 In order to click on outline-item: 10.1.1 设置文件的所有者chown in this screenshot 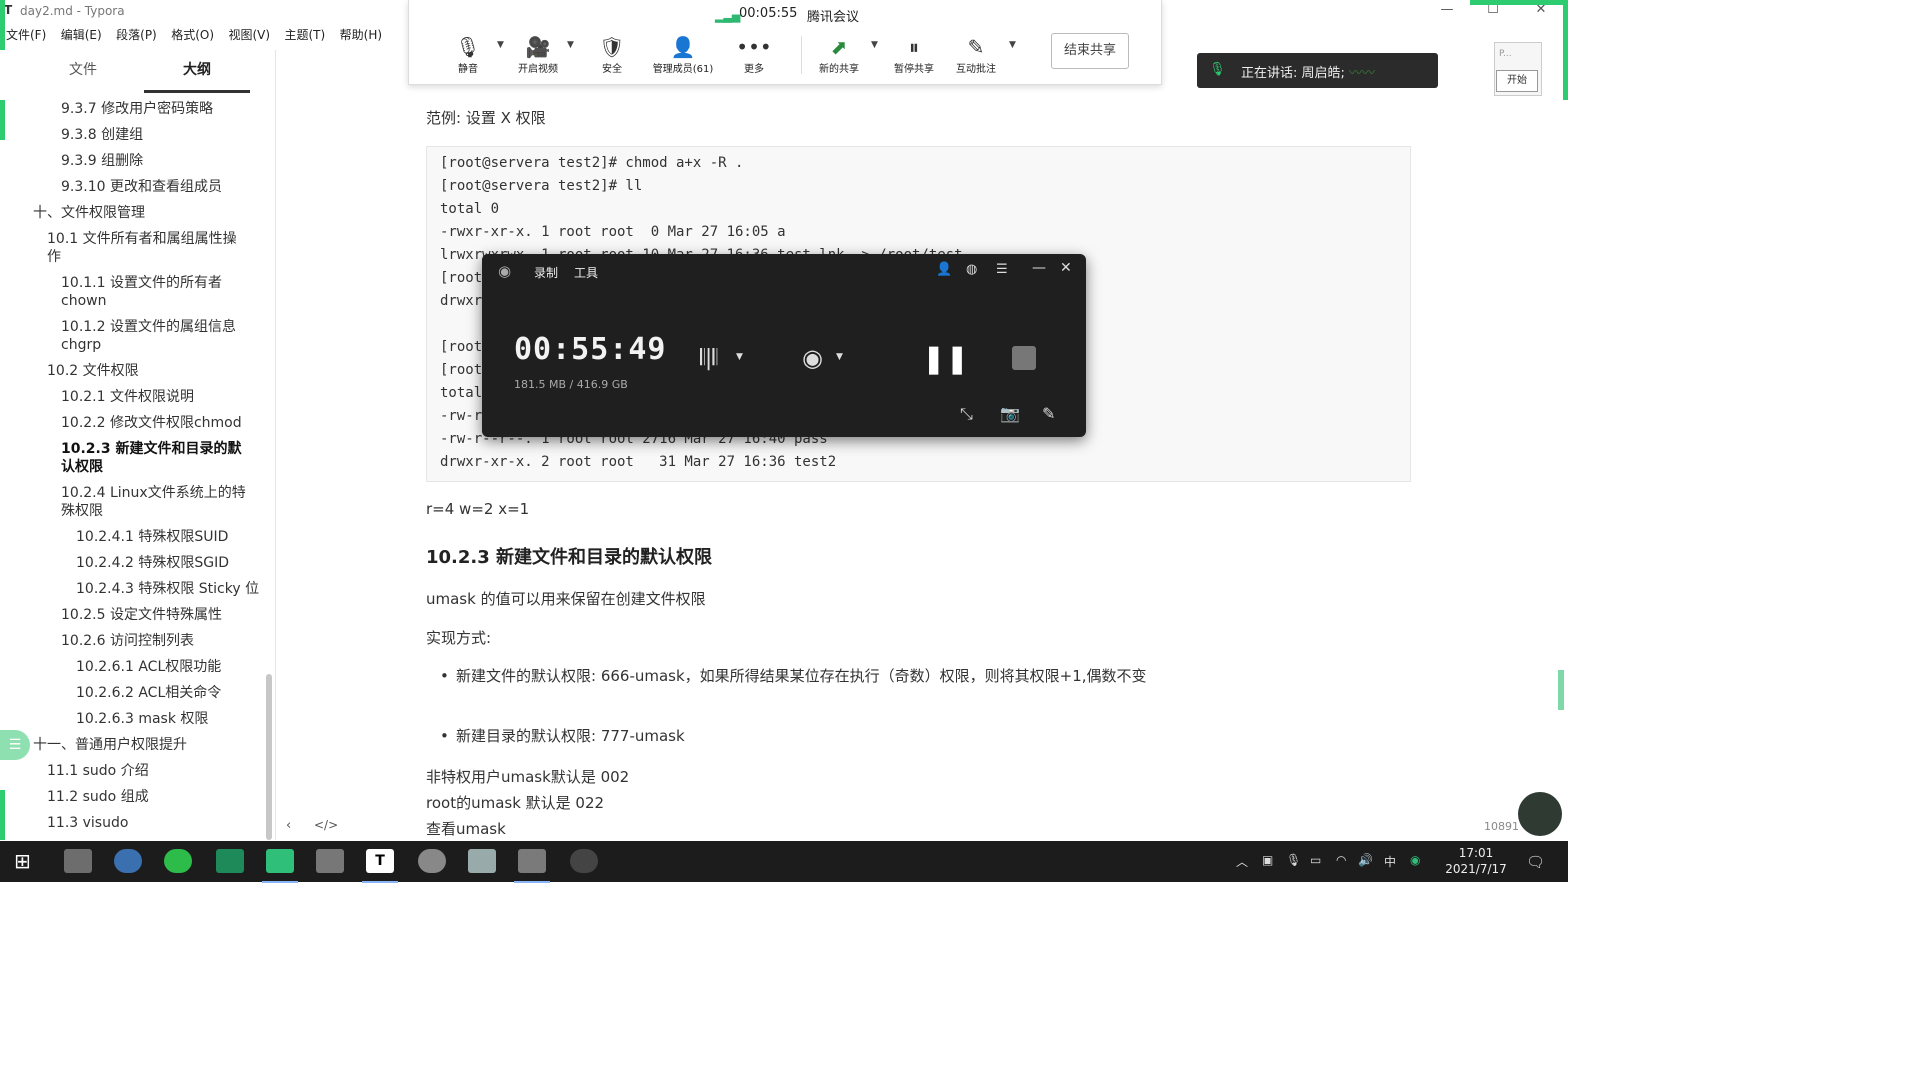, I will do `click(156, 292)`.